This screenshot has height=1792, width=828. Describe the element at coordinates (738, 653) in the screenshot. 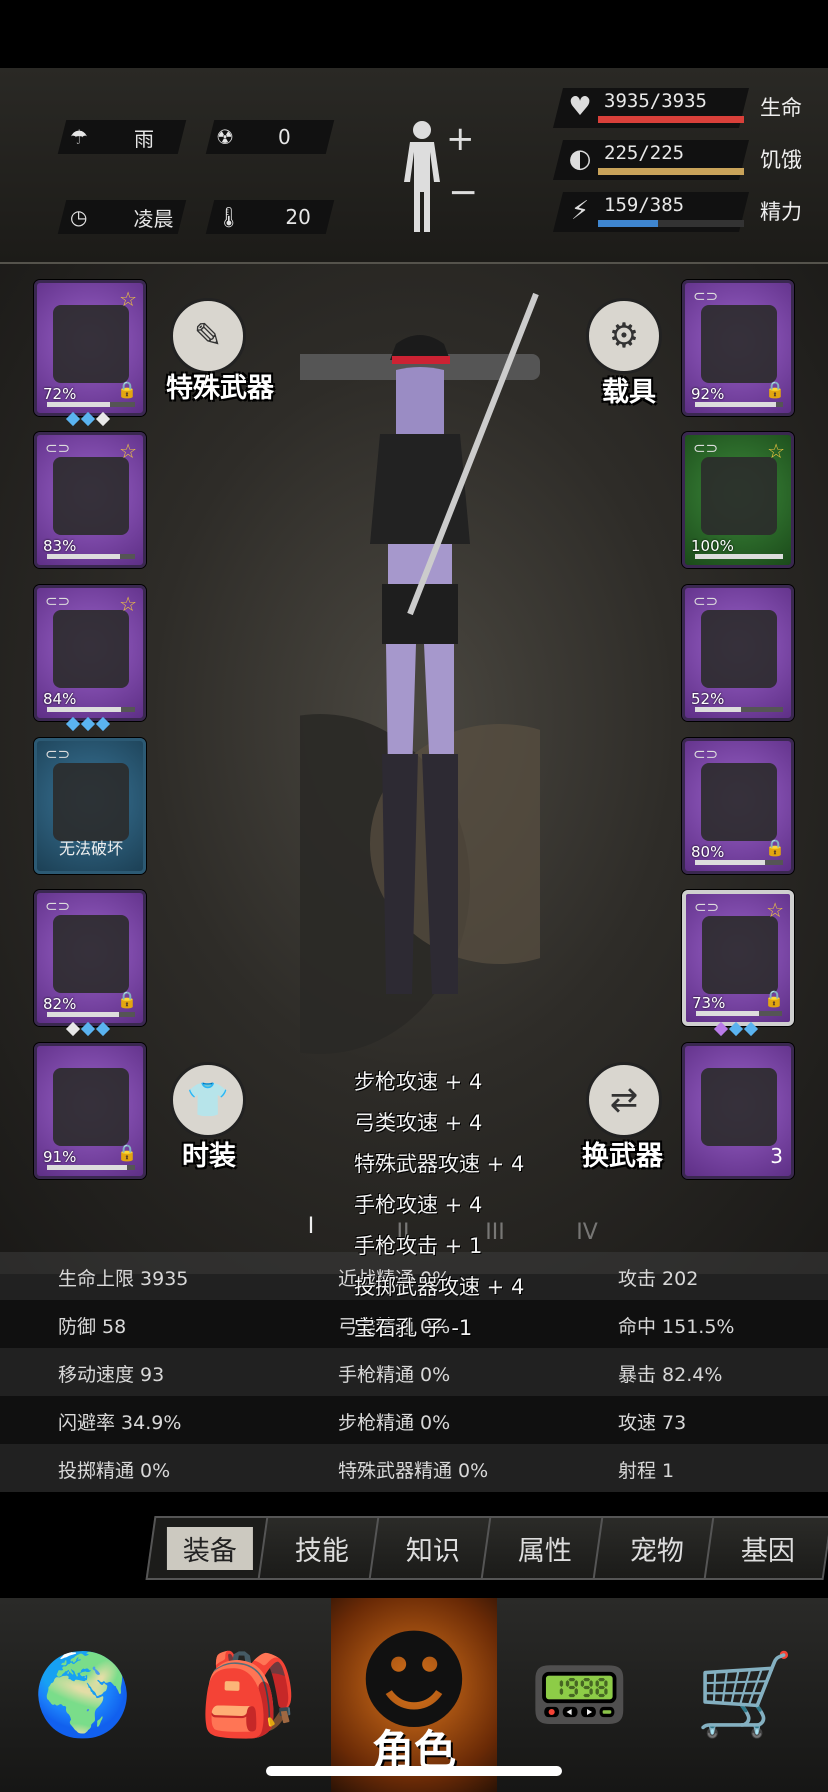

I see `vest-slot: ⊂⊃ 52%` at that location.